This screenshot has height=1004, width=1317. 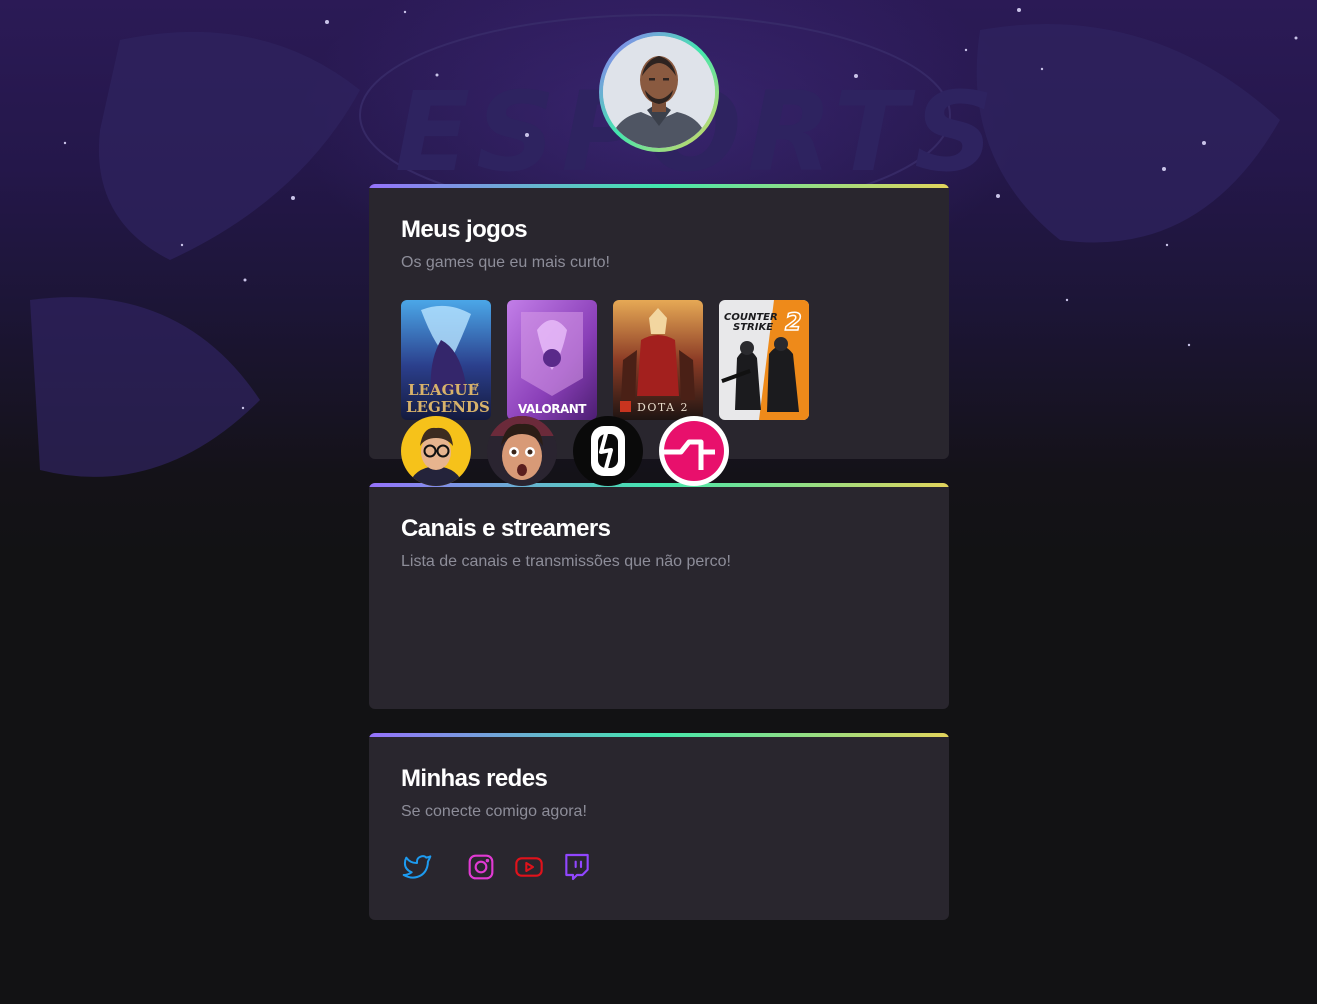 What do you see at coordinates (475, 386) in the screenshot?
I see `lol-logo-of: OF` at bounding box center [475, 386].